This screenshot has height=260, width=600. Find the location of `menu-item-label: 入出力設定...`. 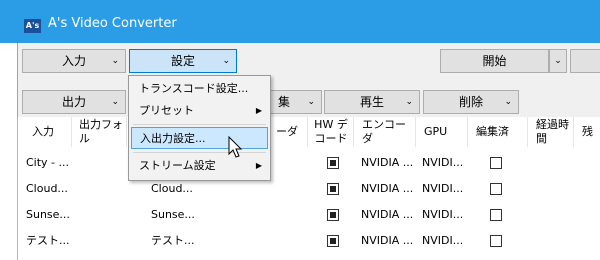

menu-item-label: 入出力設定... is located at coordinates (173, 138).